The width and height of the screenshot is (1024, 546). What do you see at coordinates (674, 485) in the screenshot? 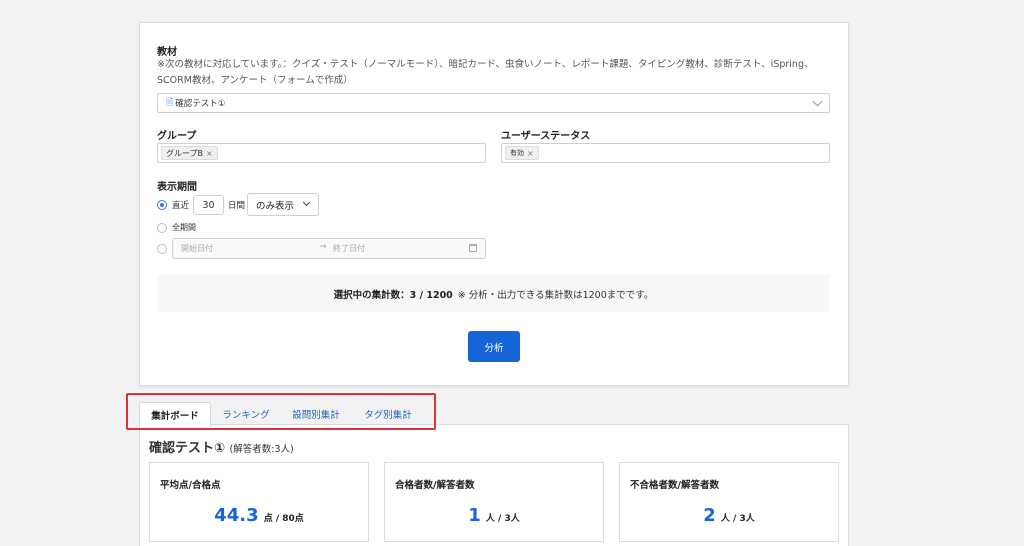
I see `card-title: 不合格者数/解答者数` at bounding box center [674, 485].